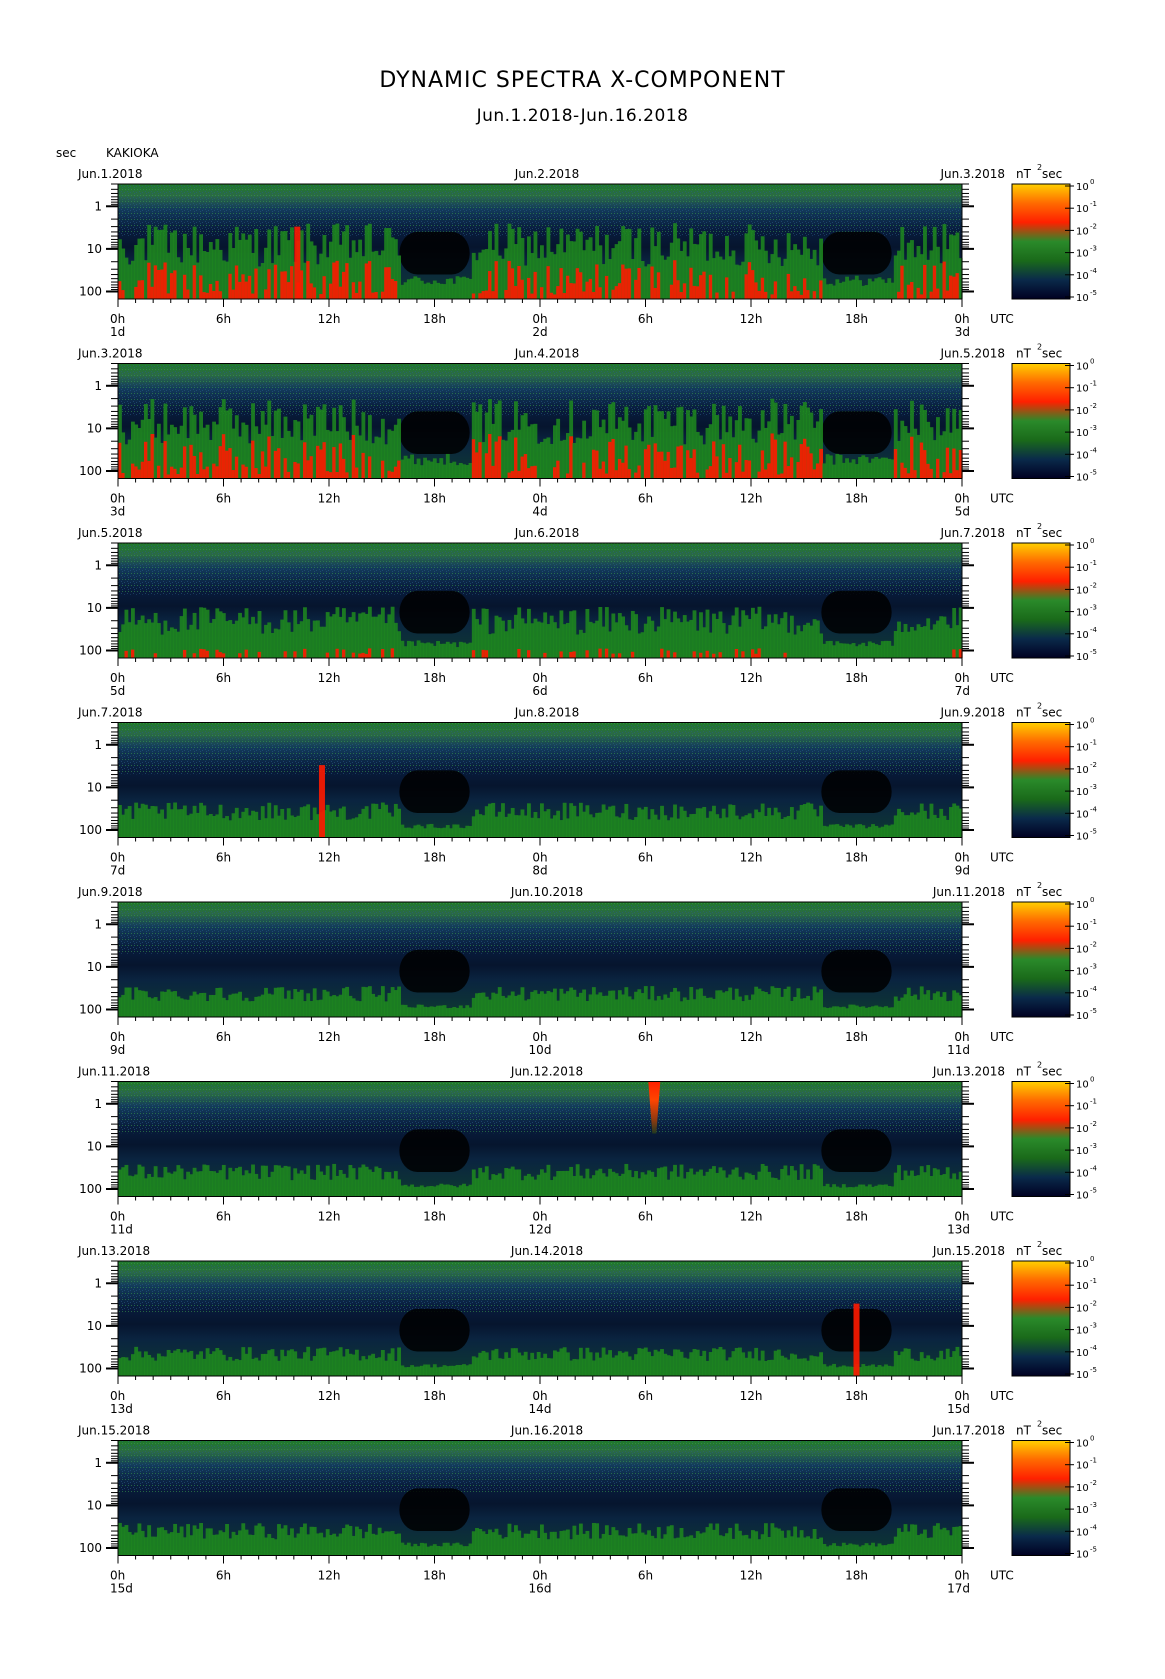 The height and width of the screenshot is (1679, 1165). I want to click on panel-left-date: Jun.1.2018, so click(110, 174).